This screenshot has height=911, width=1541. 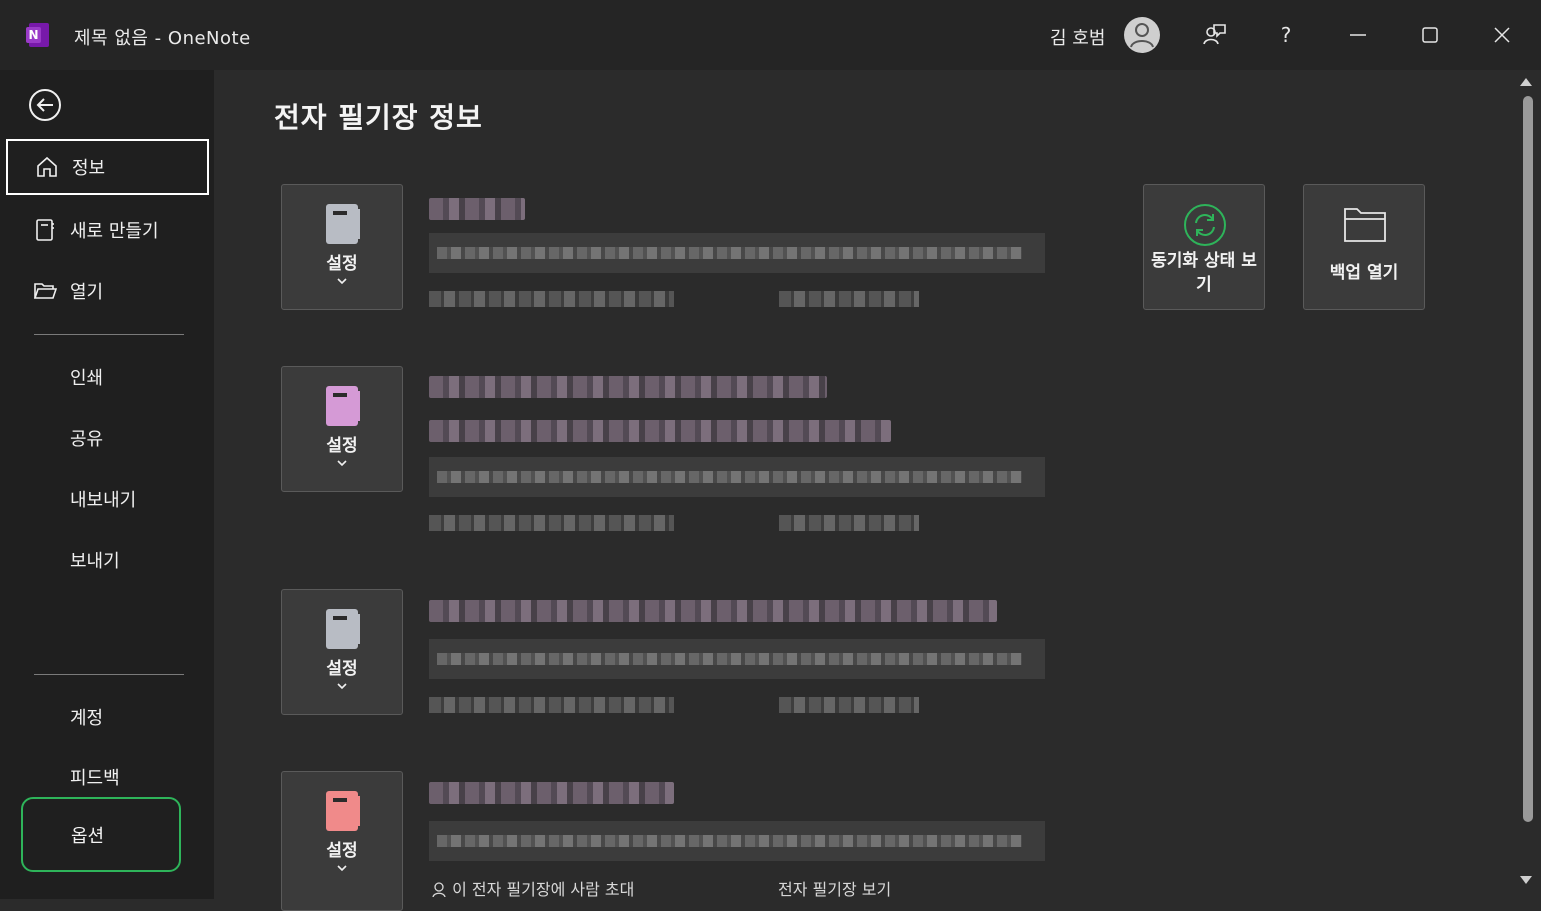 I want to click on sidebar-item-share: 공유, so click(x=107, y=438).